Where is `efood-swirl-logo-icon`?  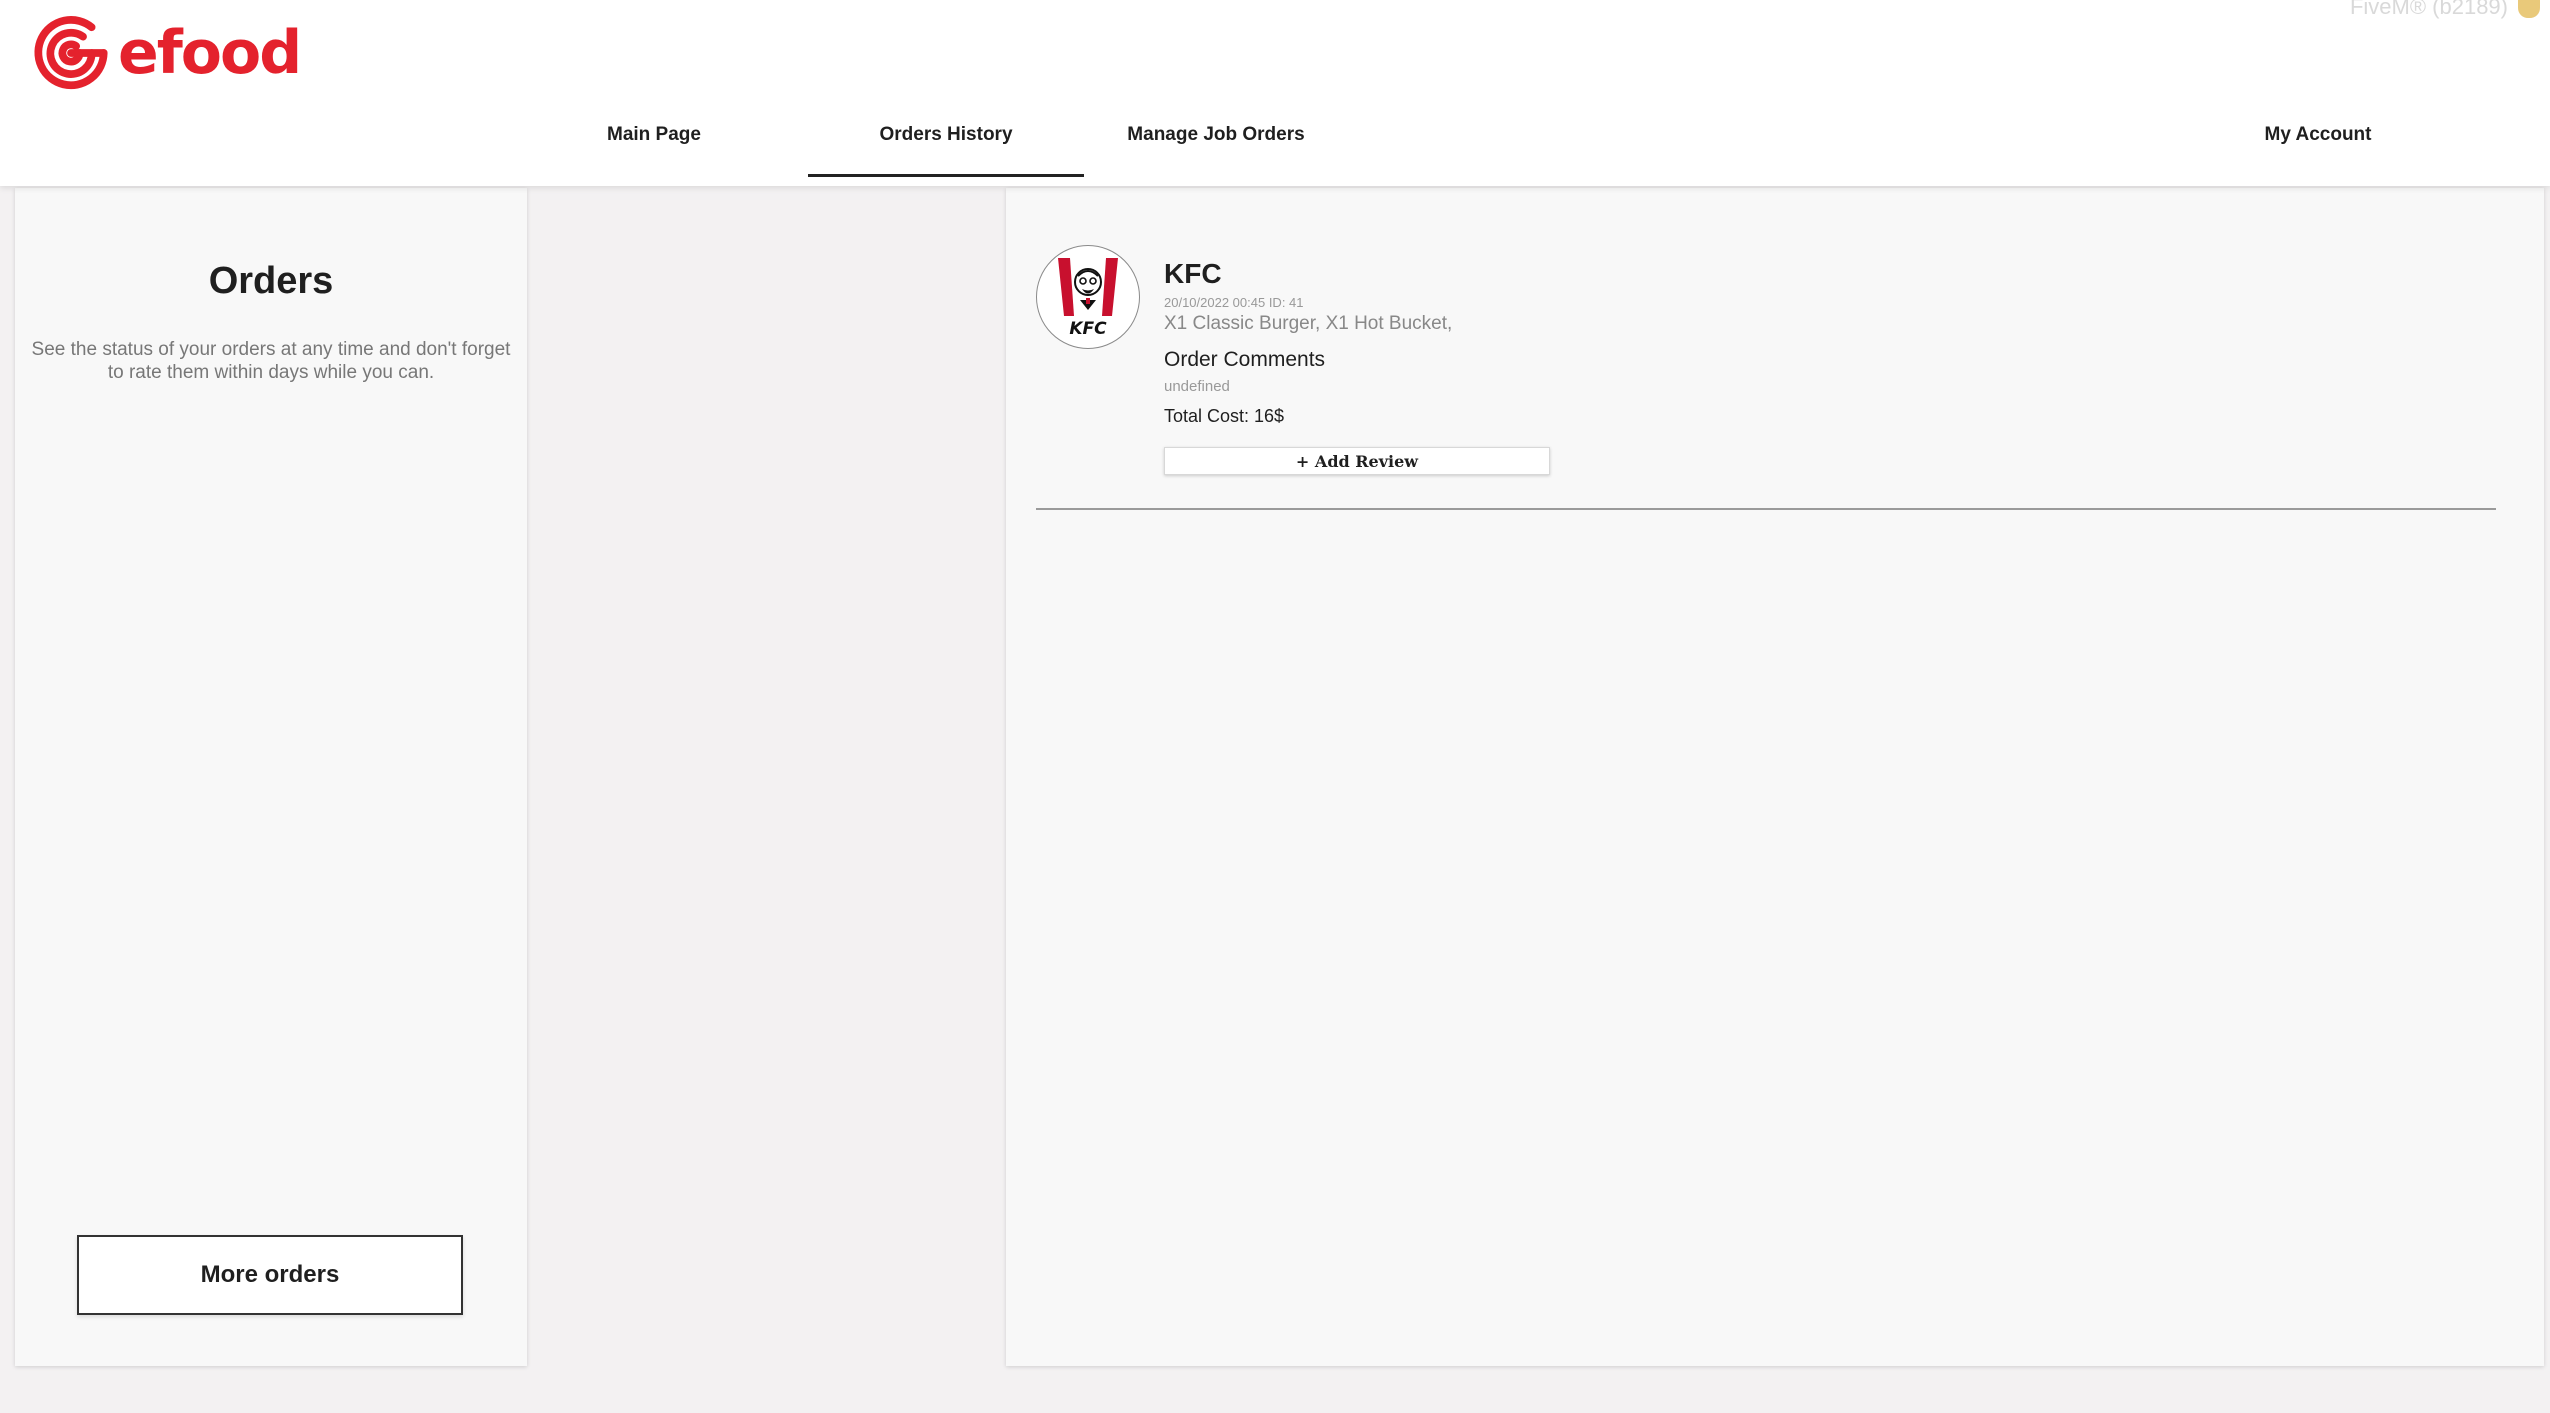
efood-swirl-logo-icon is located at coordinates (71, 53).